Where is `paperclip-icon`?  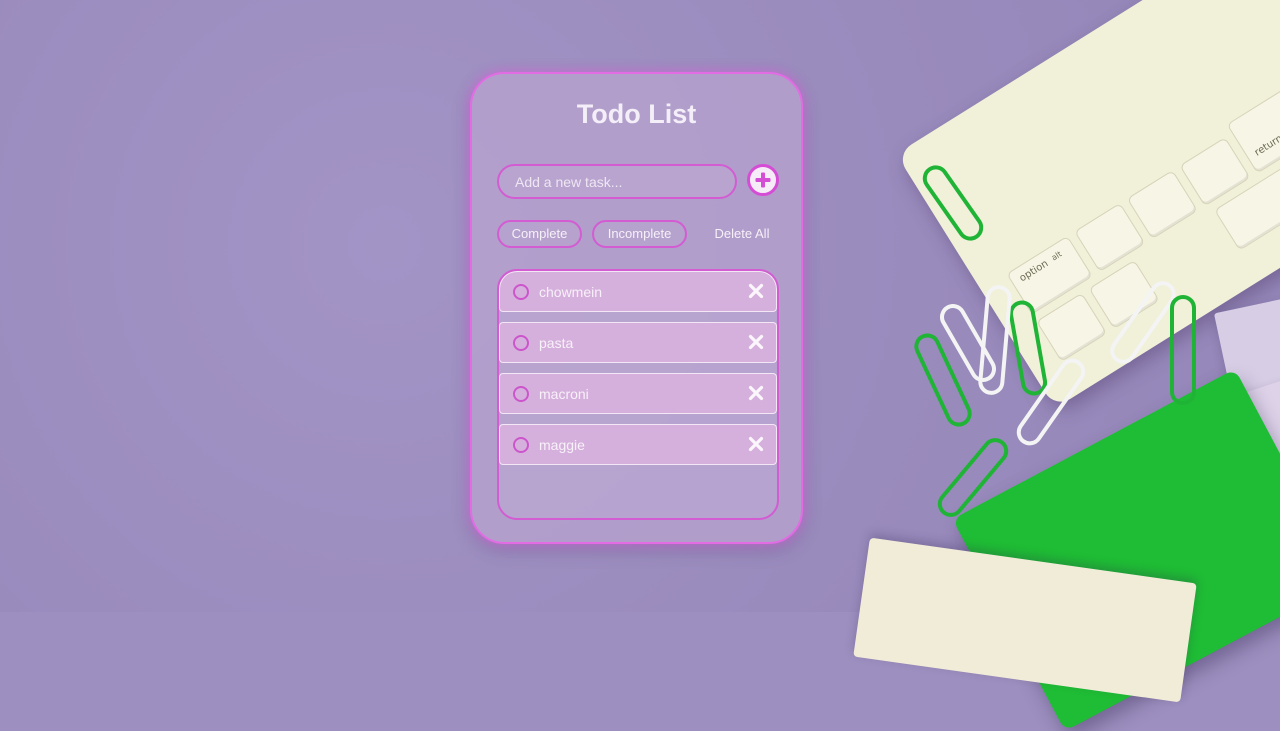 paperclip-icon is located at coordinates (1183, 350).